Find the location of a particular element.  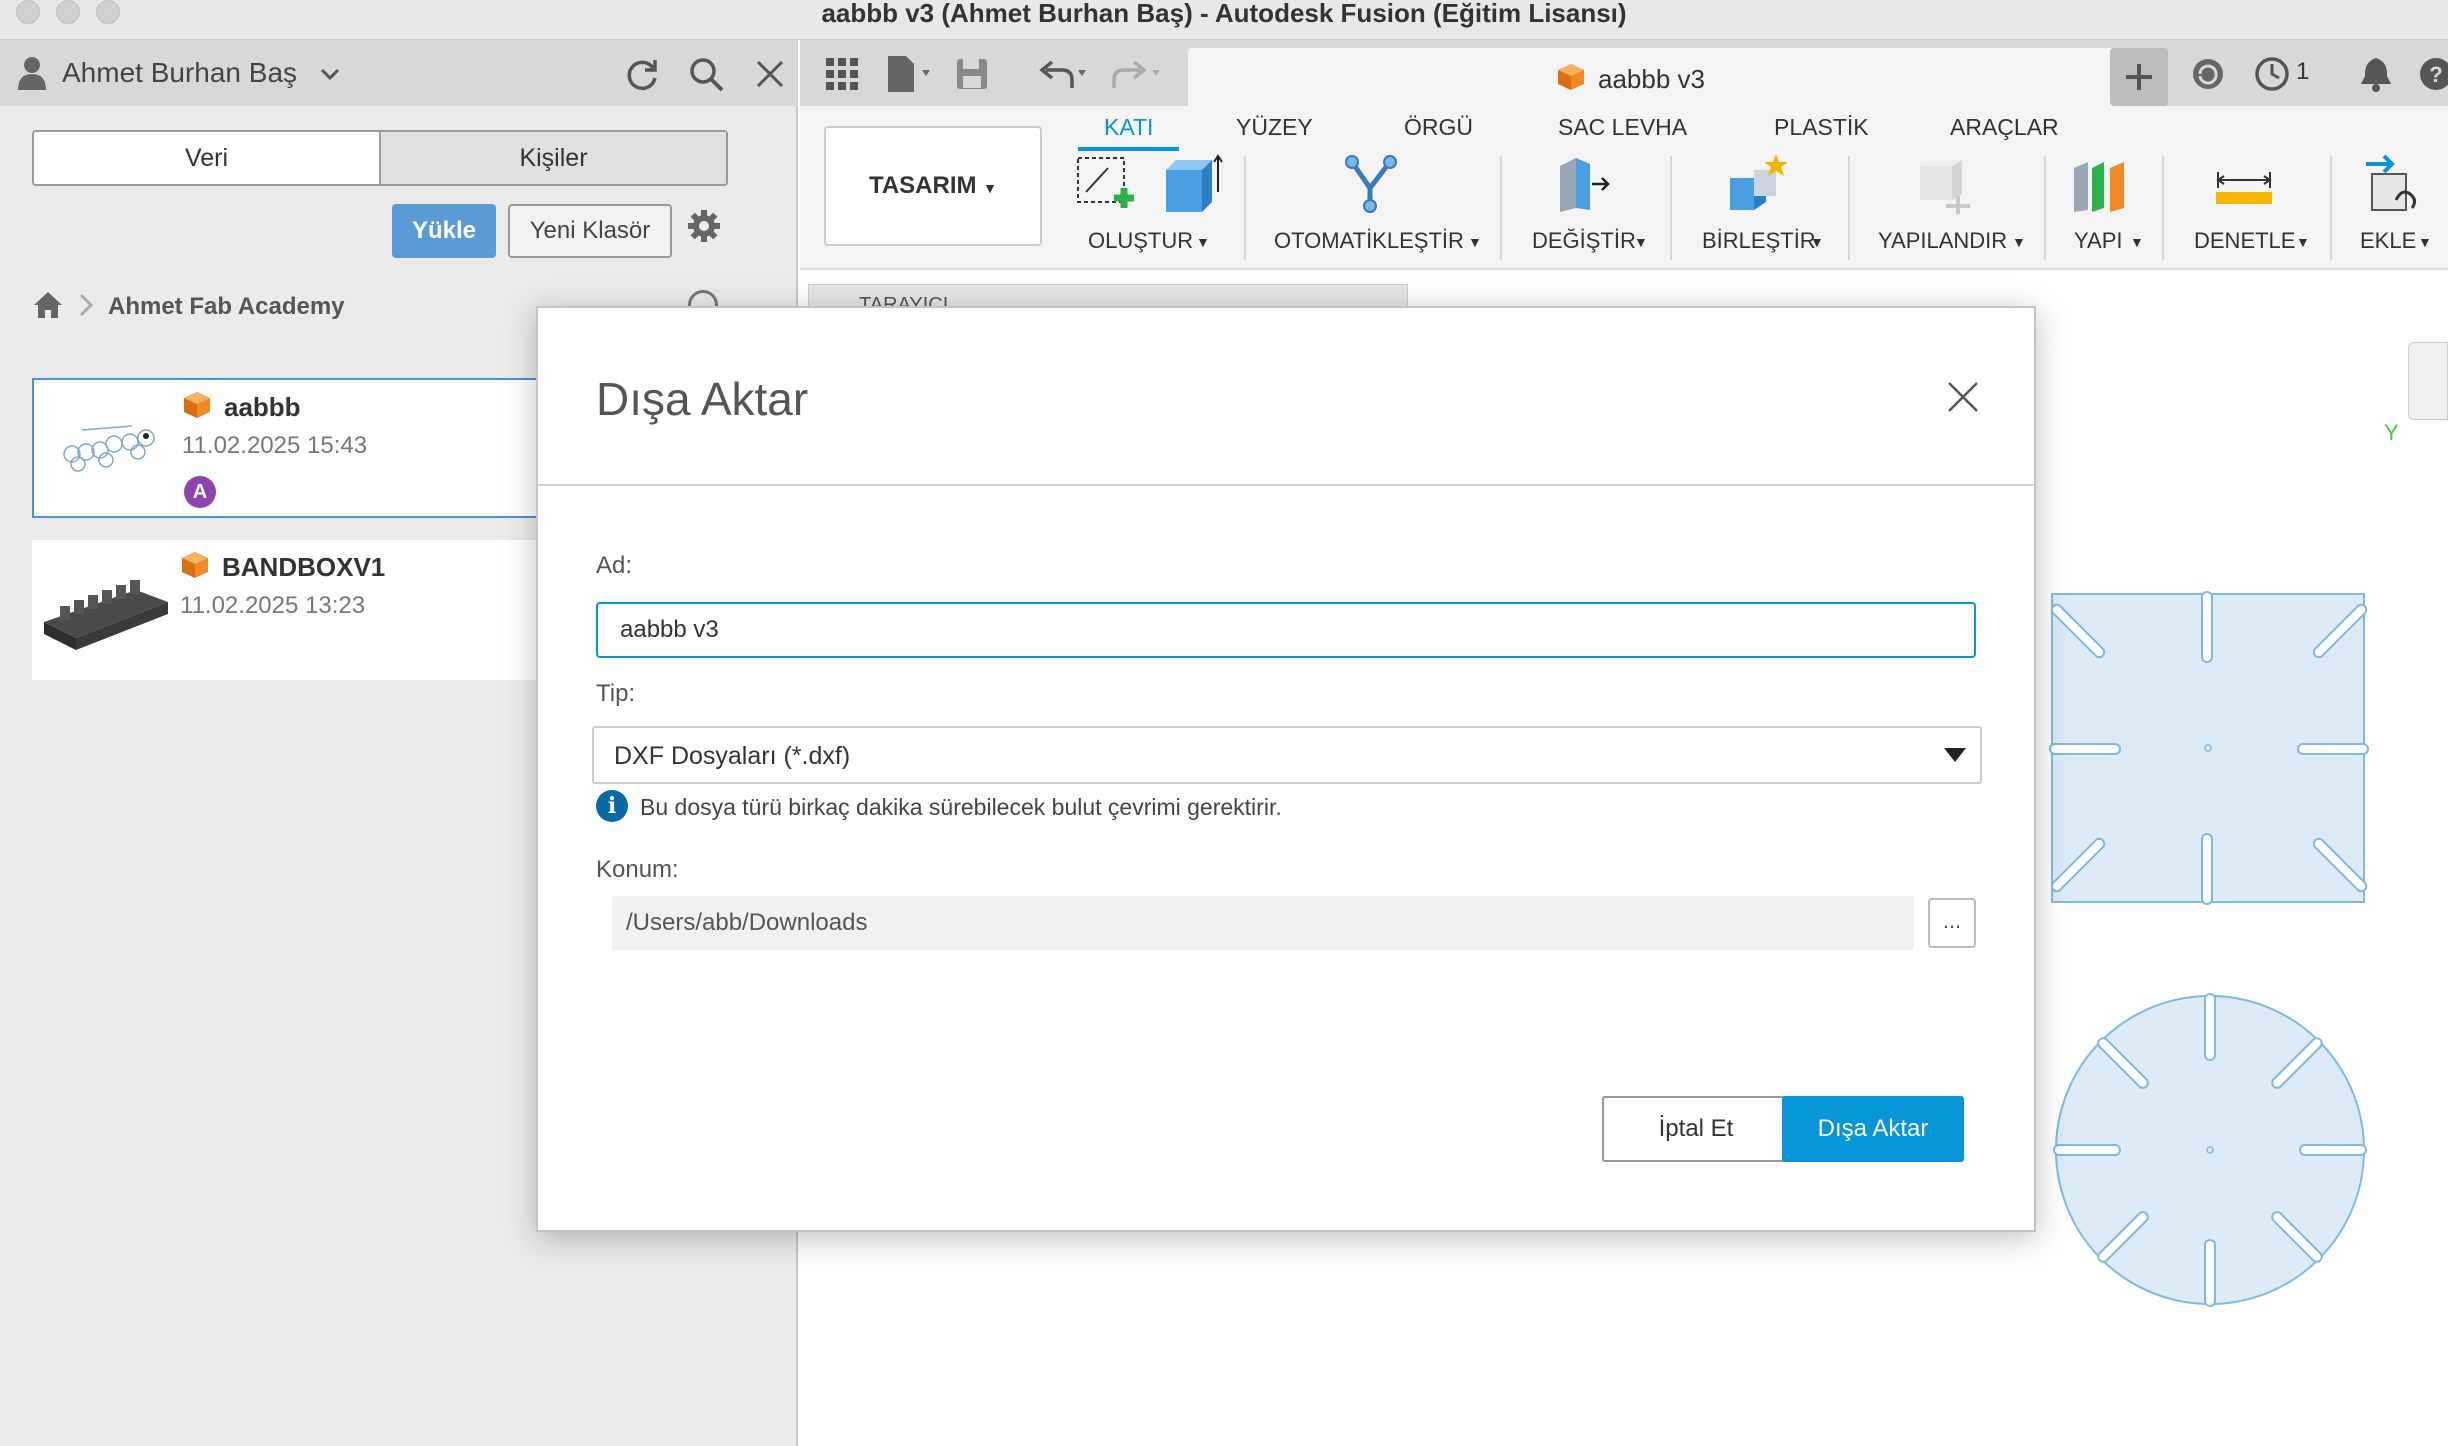

file-date: 11.02.2025 15:43 is located at coordinates (275, 445).